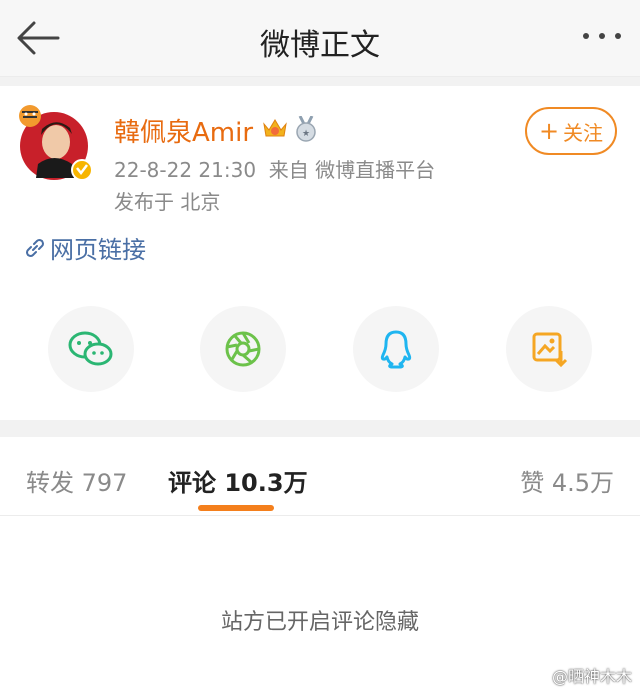  I want to click on follow-label: 关注, so click(583, 132).